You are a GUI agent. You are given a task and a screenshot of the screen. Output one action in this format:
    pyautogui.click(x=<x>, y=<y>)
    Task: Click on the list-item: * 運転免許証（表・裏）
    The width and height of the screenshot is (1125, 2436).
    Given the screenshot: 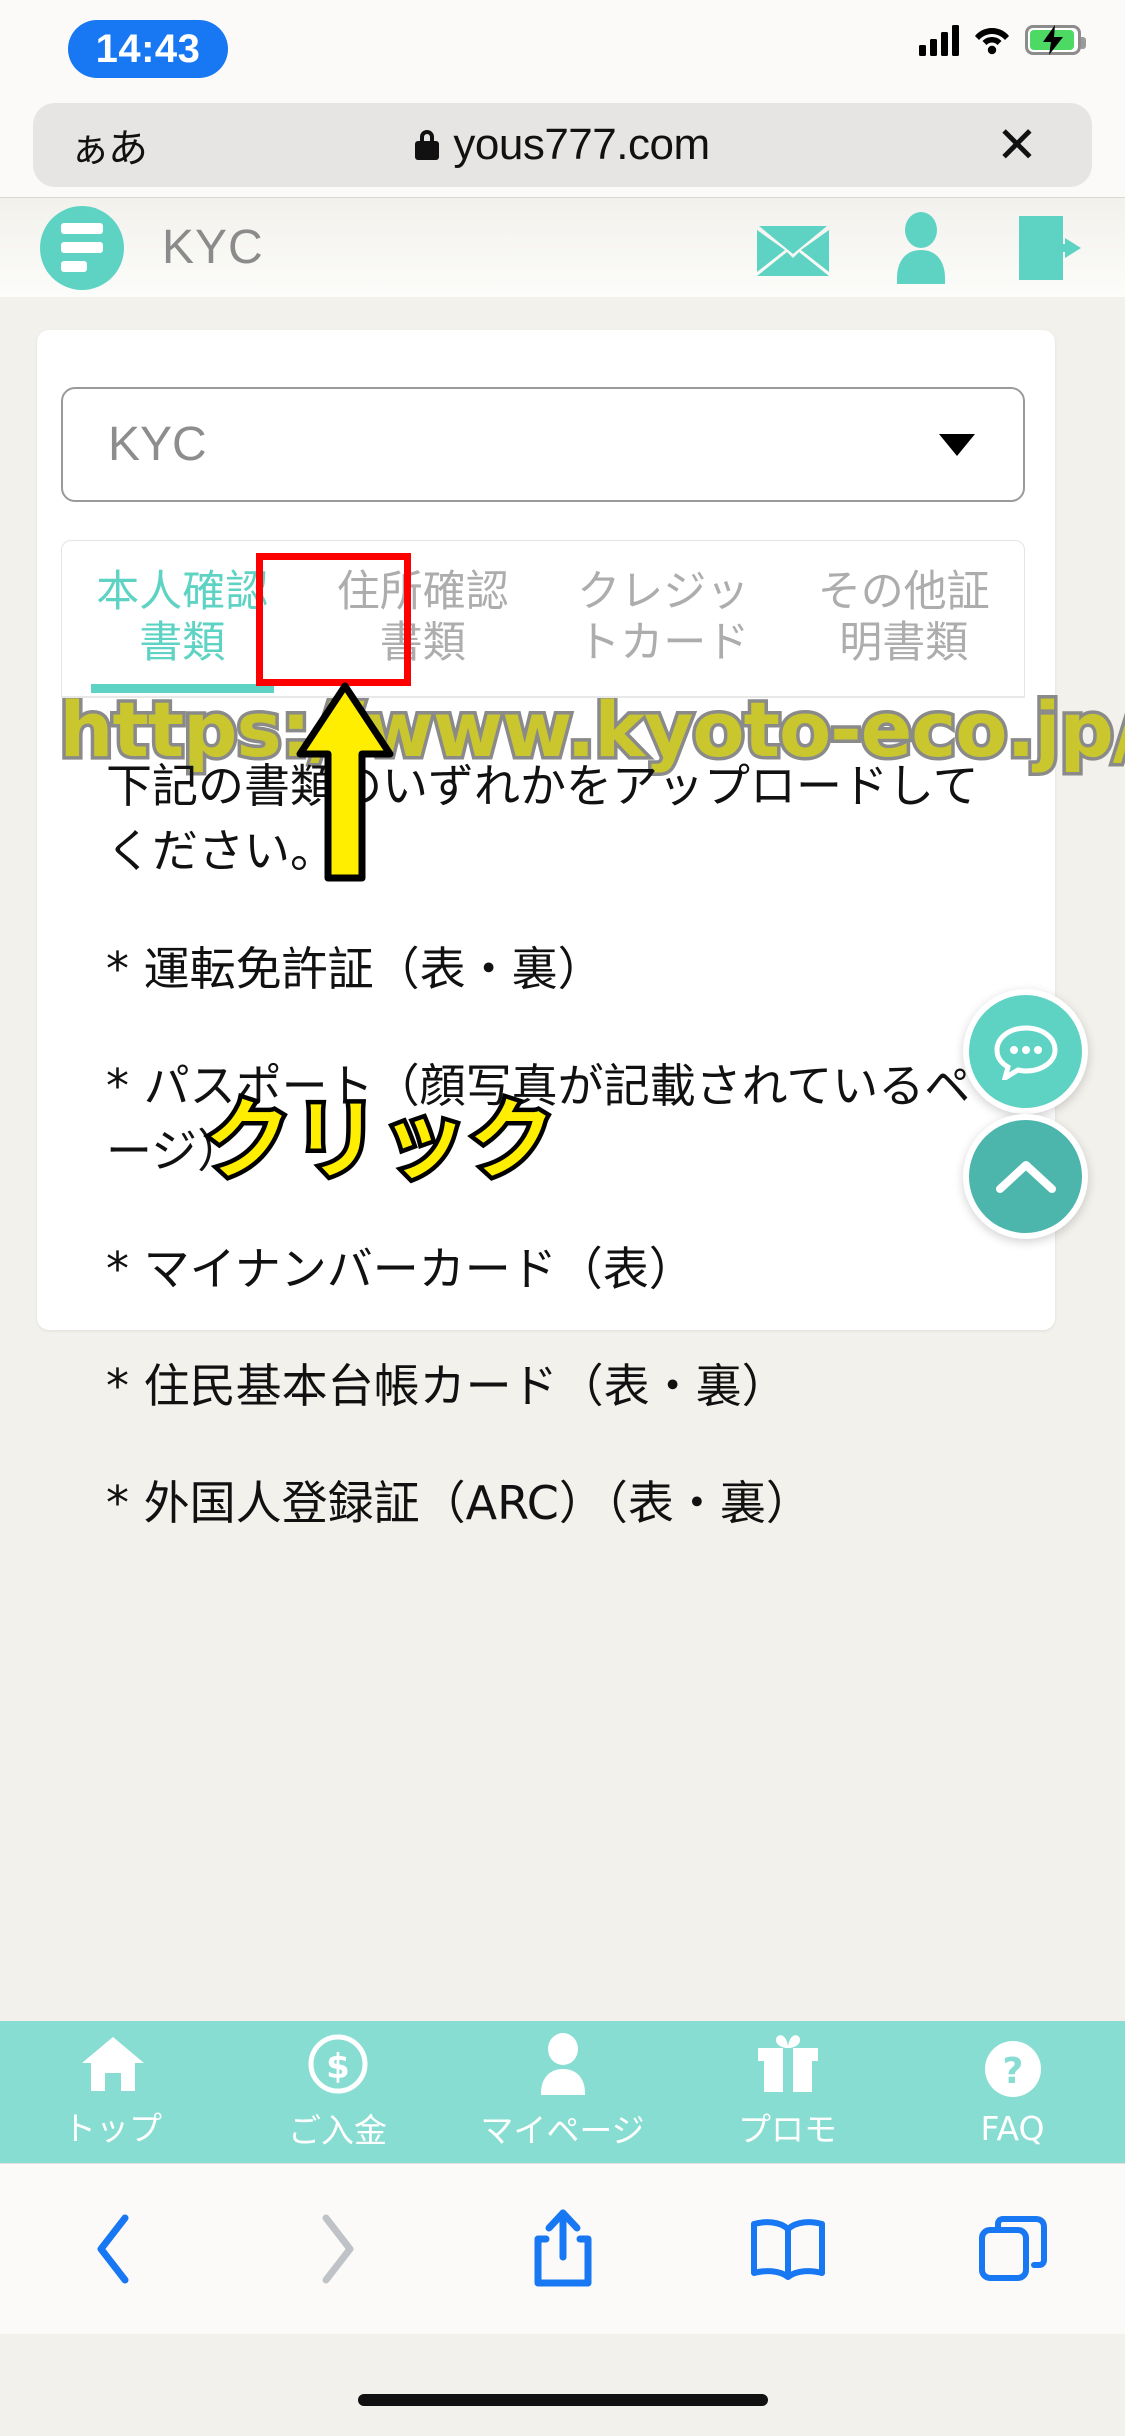 What is the action you would take?
    pyautogui.click(x=355, y=968)
    